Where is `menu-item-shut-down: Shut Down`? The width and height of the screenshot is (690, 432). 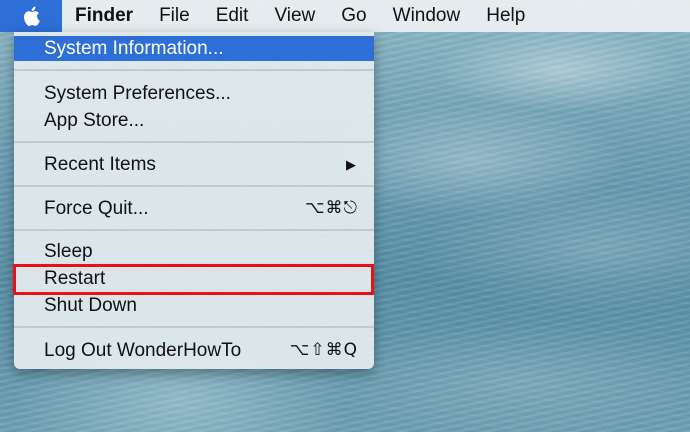 menu-item-shut-down: Shut Down is located at coordinates (194, 305).